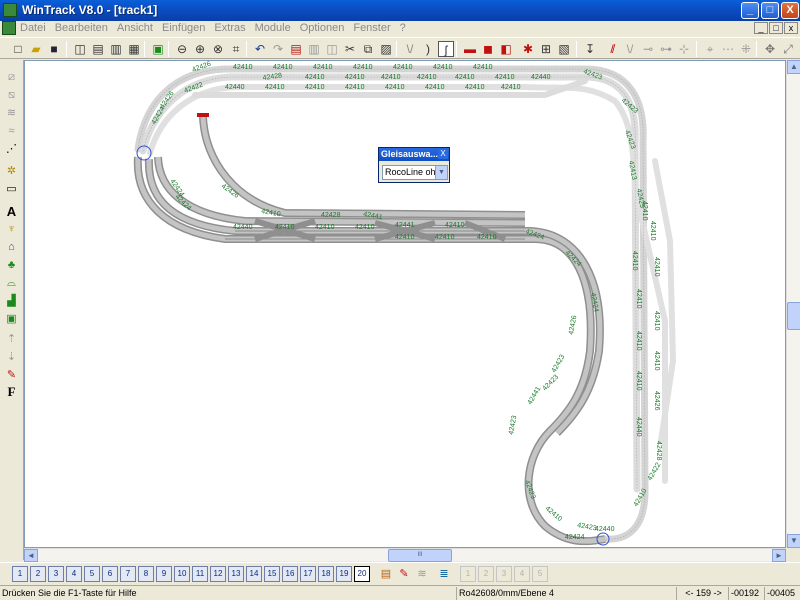 The image size is (800, 600). Describe the element at coordinates (9, 28) in the screenshot. I see `document-icon` at that location.